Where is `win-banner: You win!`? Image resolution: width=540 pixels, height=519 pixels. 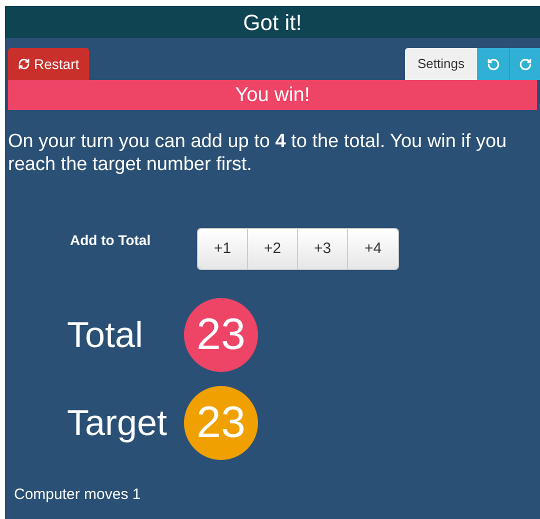 win-banner: You win! is located at coordinates (272, 95).